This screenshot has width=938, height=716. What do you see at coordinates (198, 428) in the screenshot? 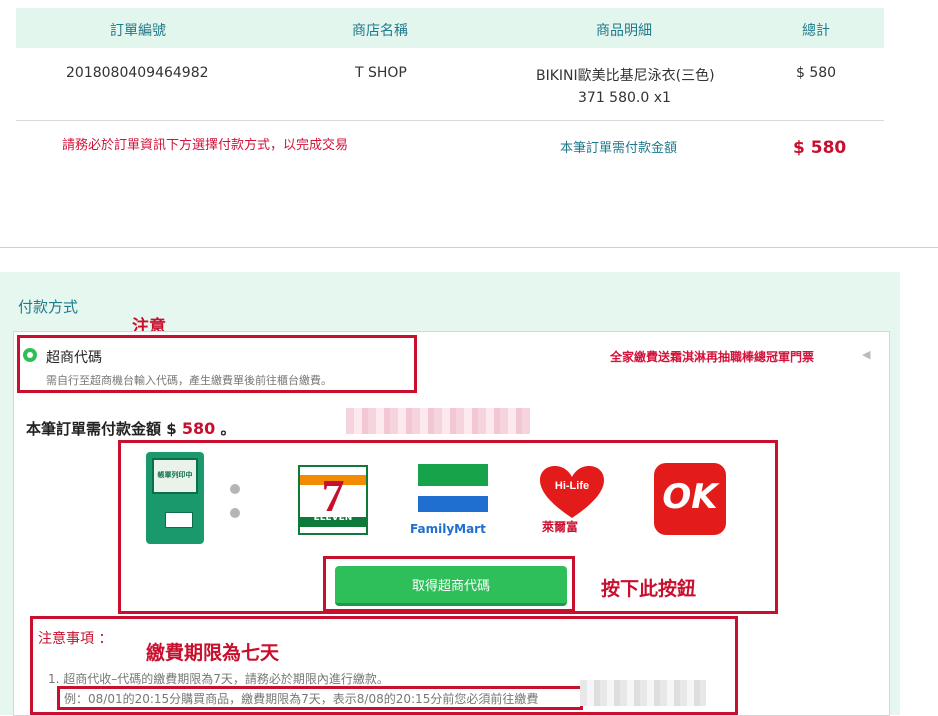
I see `amount-value: 580` at bounding box center [198, 428].